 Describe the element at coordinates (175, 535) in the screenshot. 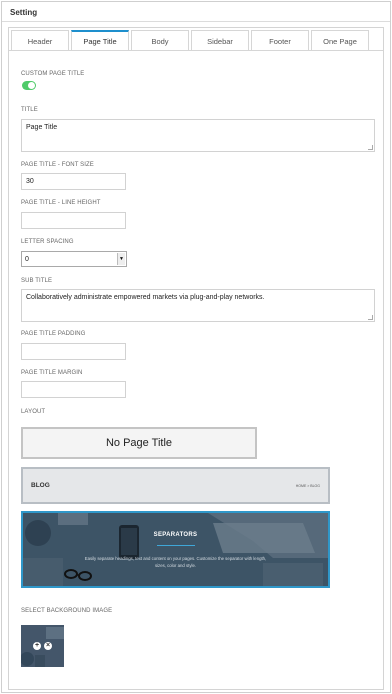

I see `separators-title: SEPARATORS` at that location.